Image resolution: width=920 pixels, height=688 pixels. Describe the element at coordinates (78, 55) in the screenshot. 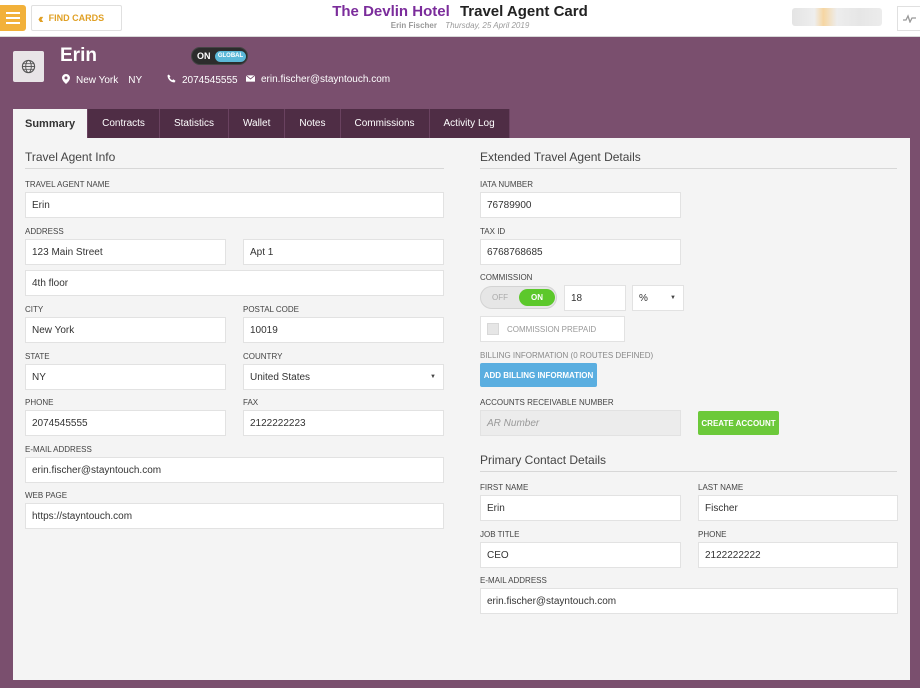

I see `agent-name: Erin` at that location.